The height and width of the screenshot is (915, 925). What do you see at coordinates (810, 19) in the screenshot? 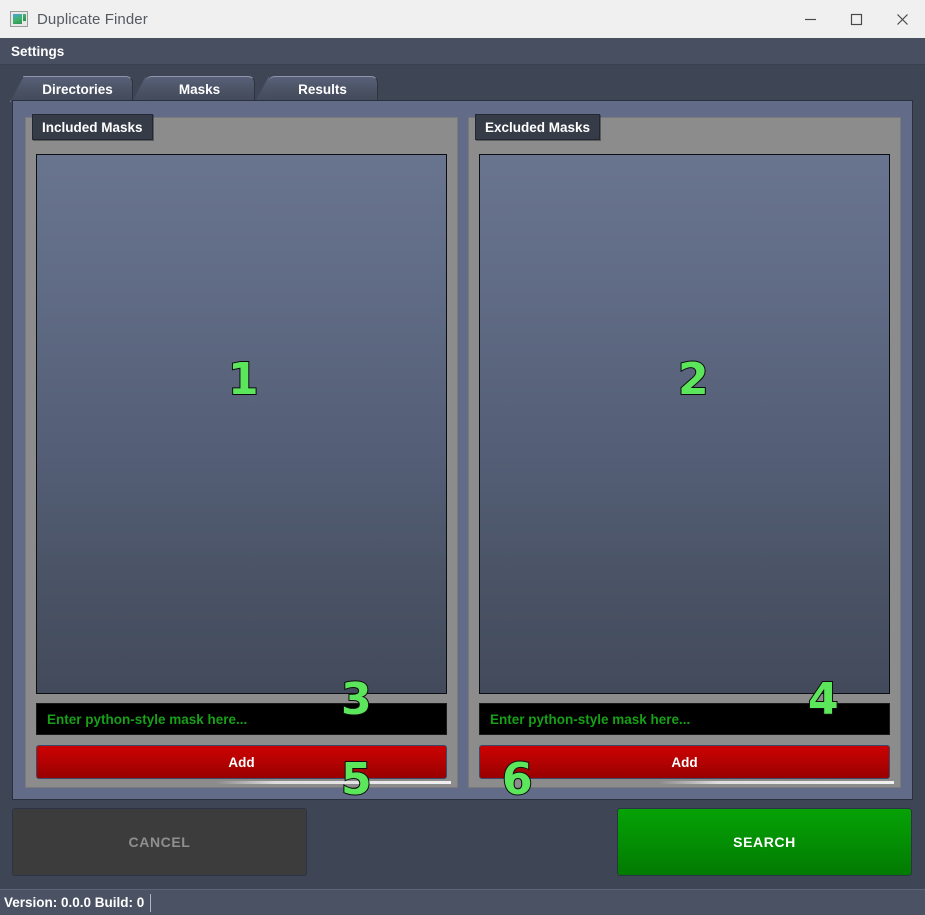
I see `minimize-icon` at bounding box center [810, 19].